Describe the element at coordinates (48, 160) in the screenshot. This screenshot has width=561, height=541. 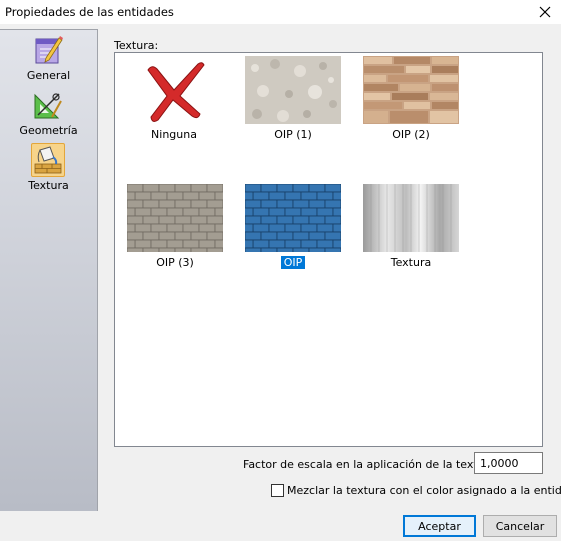
I see `paint-bucket-icon` at that location.